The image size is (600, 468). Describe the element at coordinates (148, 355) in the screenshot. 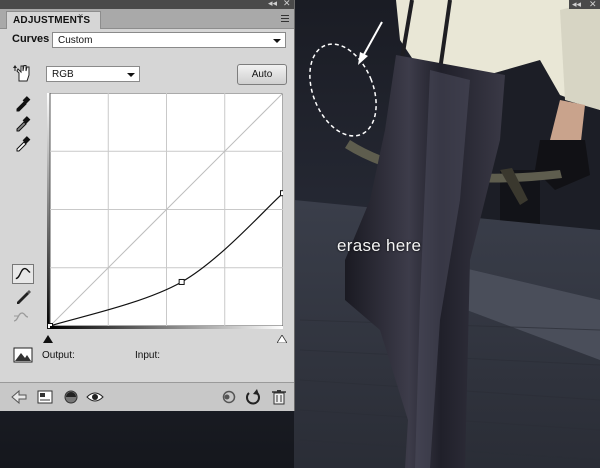

I see `input-label: Input:` at that location.